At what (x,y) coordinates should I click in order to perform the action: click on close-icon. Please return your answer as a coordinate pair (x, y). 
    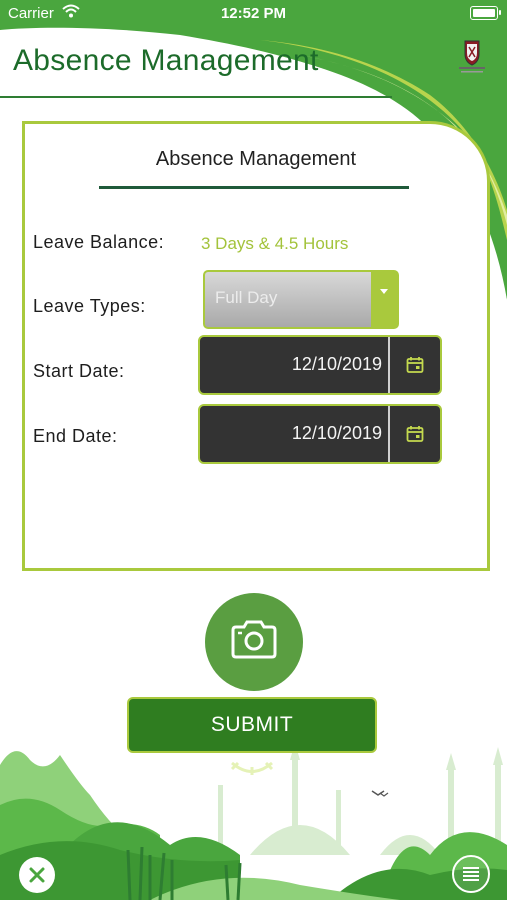
    Looking at the image, I should click on (37, 875).